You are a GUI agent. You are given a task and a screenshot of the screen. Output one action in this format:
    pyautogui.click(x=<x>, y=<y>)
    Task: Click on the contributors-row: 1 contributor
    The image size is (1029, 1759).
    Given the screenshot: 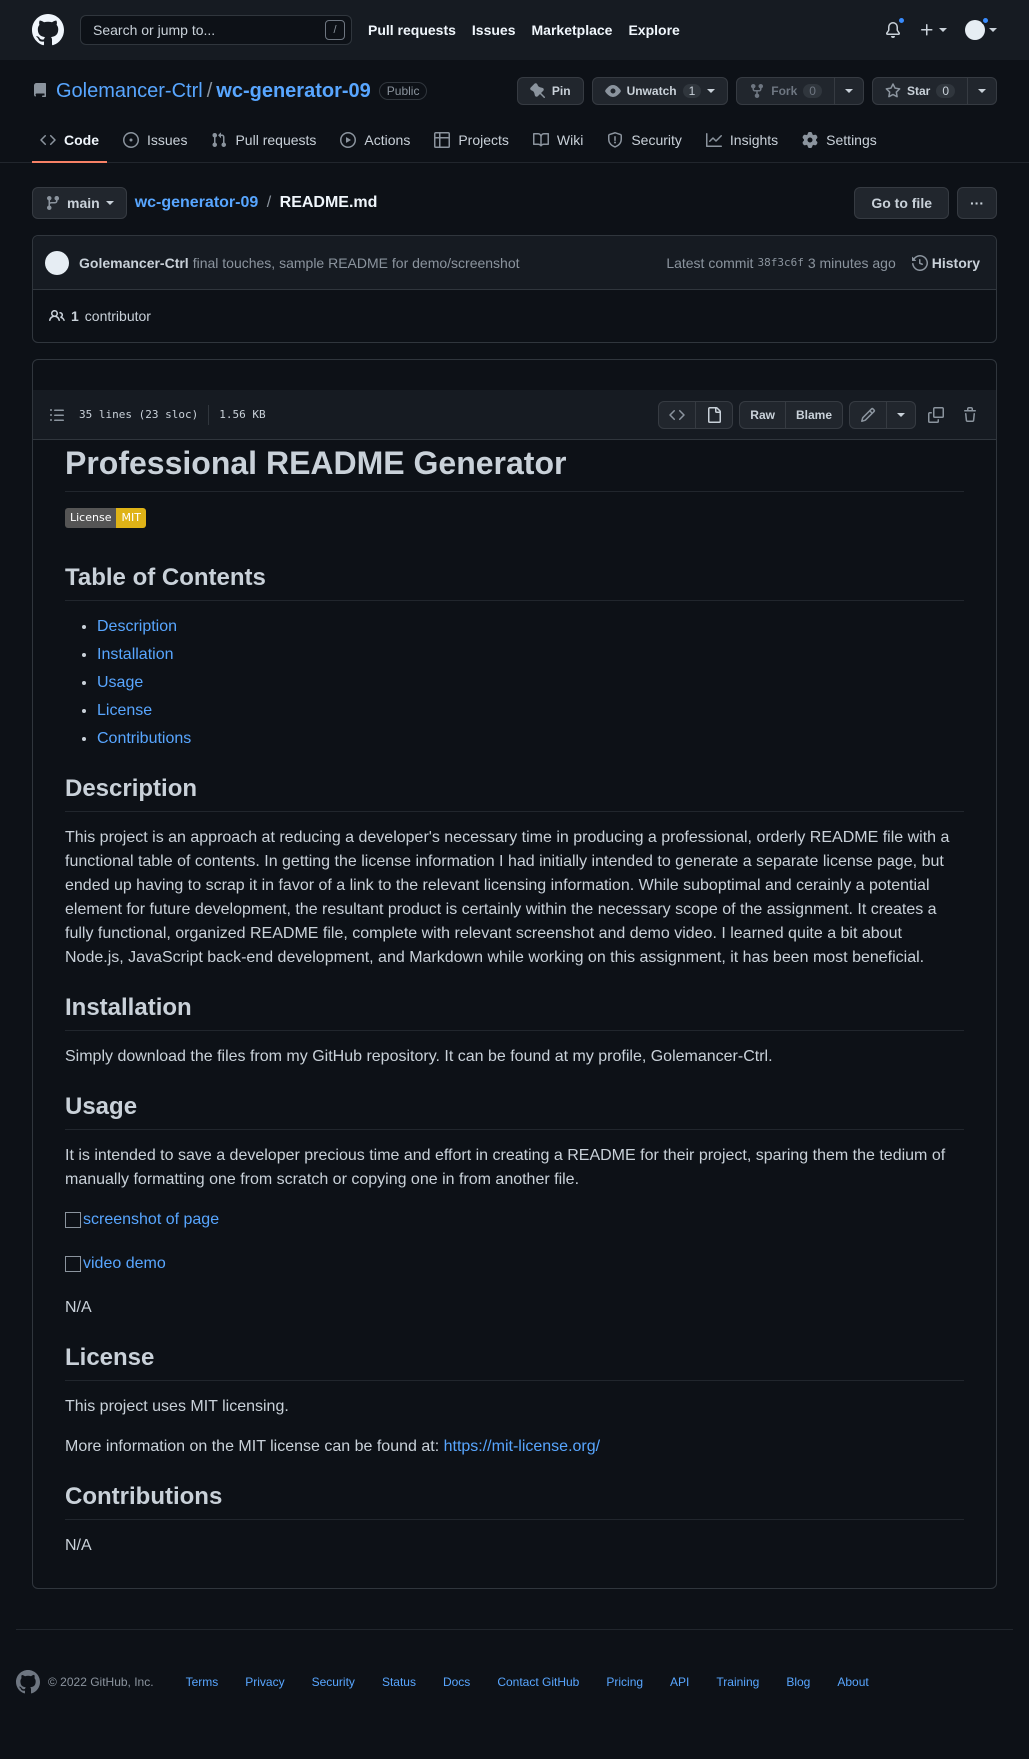 What is the action you would take?
    pyautogui.click(x=514, y=316)
    